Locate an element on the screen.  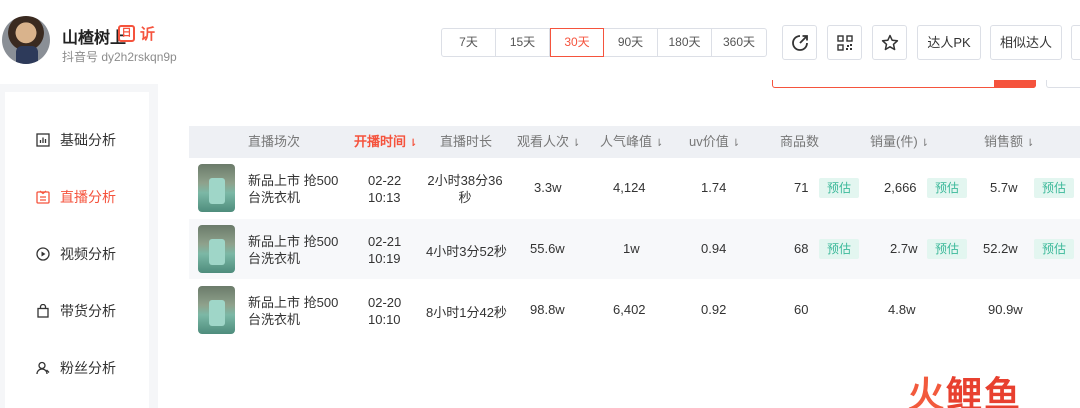
pk-button: 达人PK is located at coordinates (949, 42).